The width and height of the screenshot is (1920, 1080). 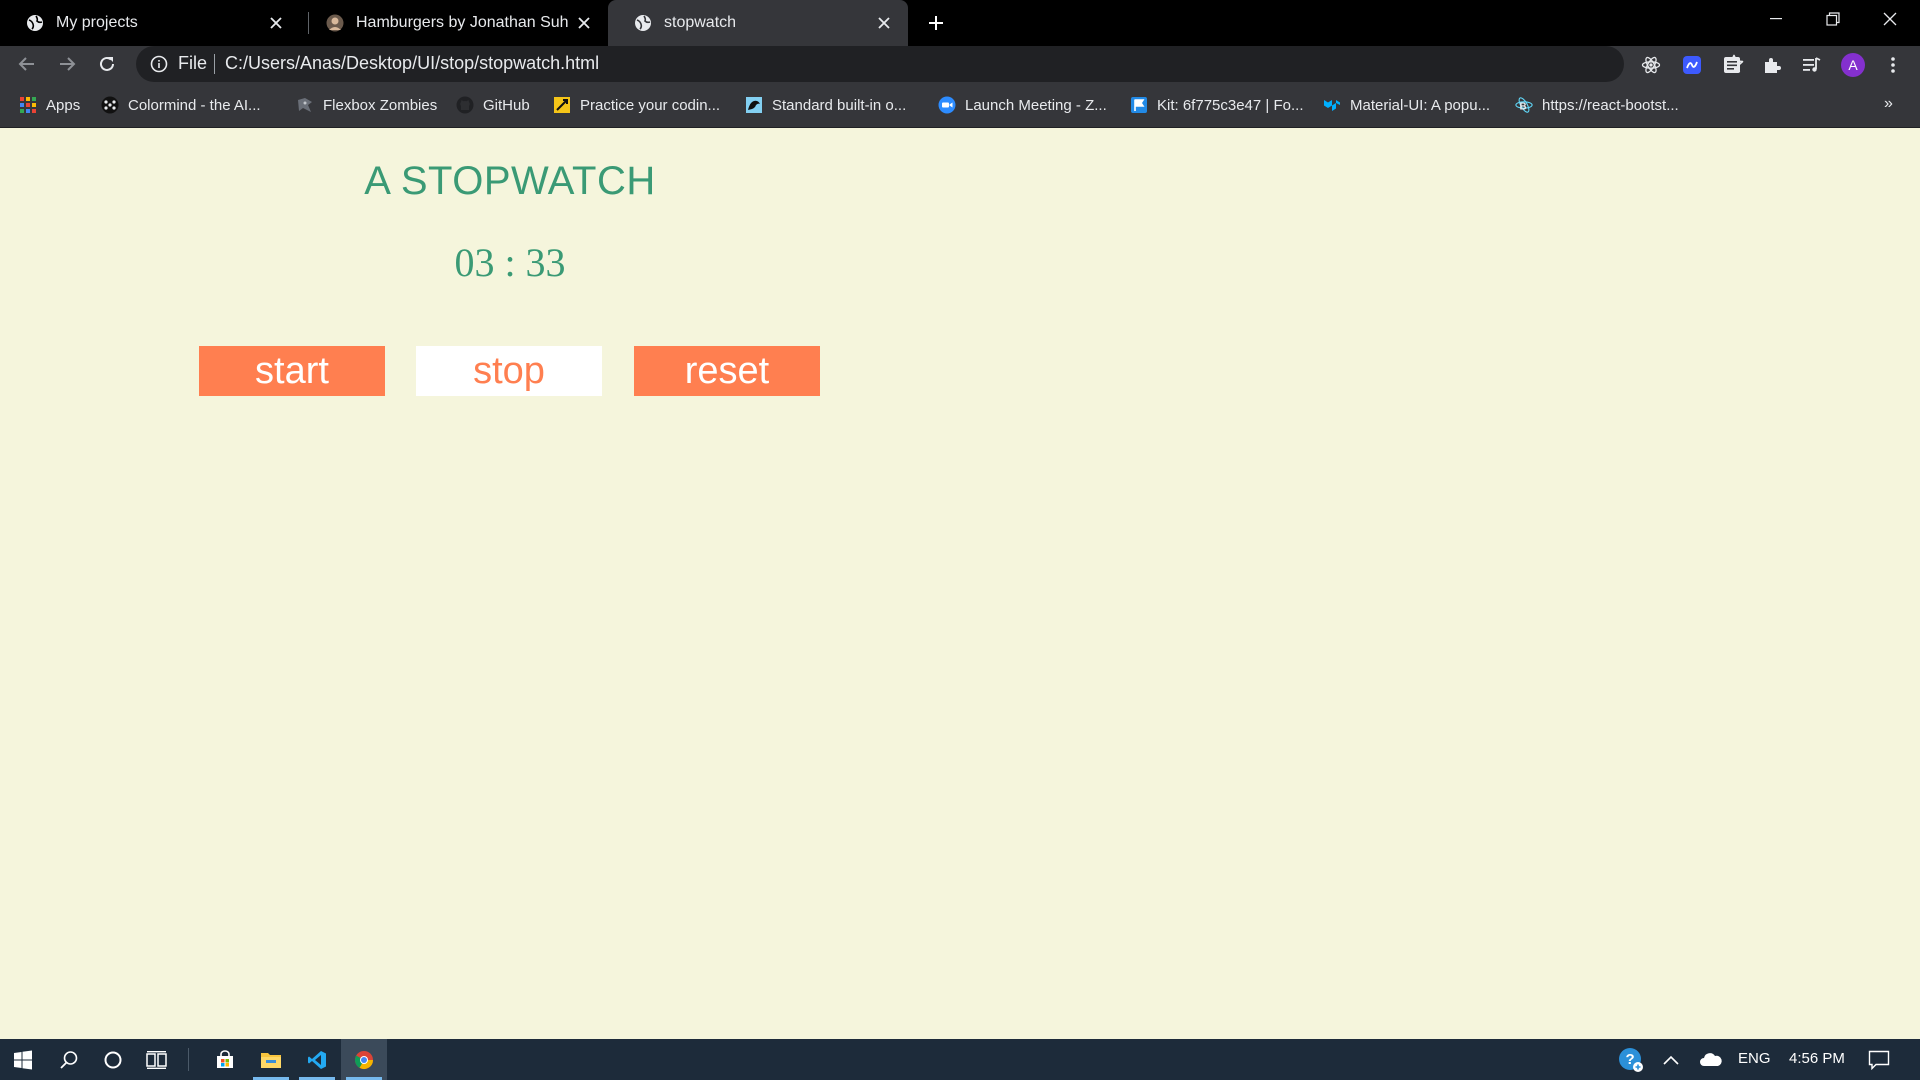 What do you see at coordinates (317, 1059) in the screenshot?
I see `vscode-icon` at bounding box center [317, 1059].